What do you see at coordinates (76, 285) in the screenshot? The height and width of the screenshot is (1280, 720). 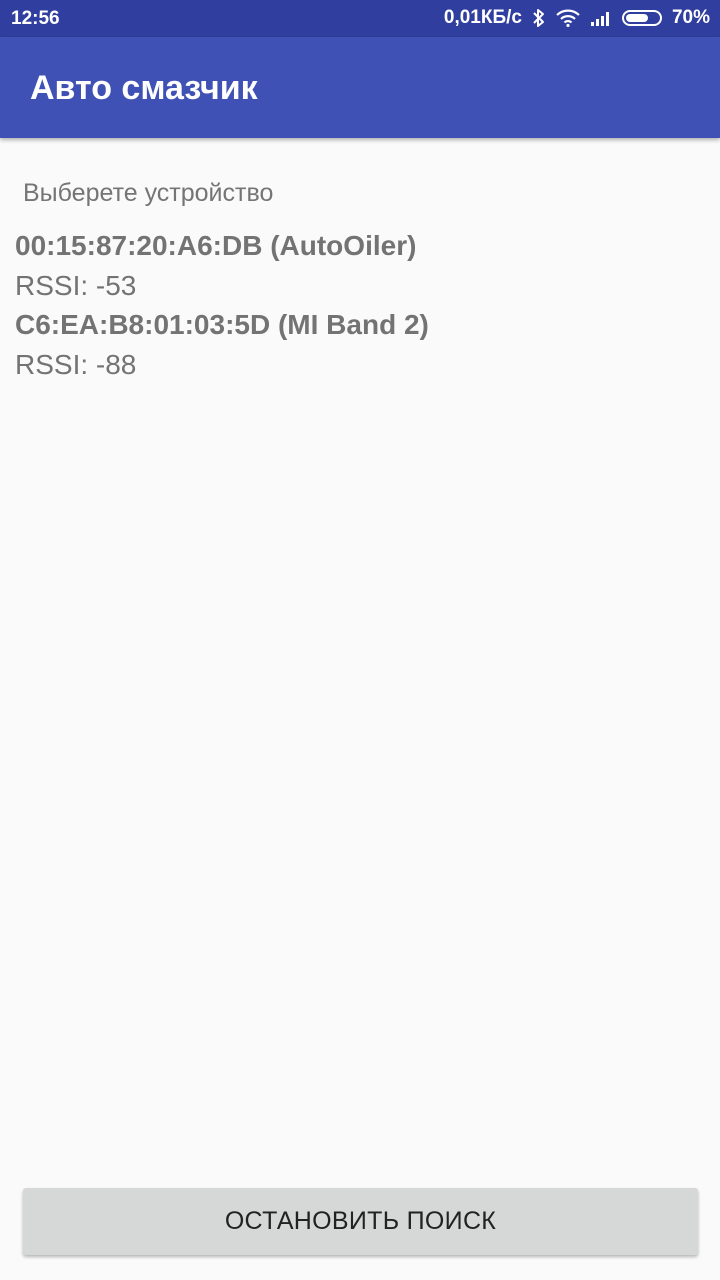 I see `device-rssi: RSSI: -53` at bounding box center [76, 285].